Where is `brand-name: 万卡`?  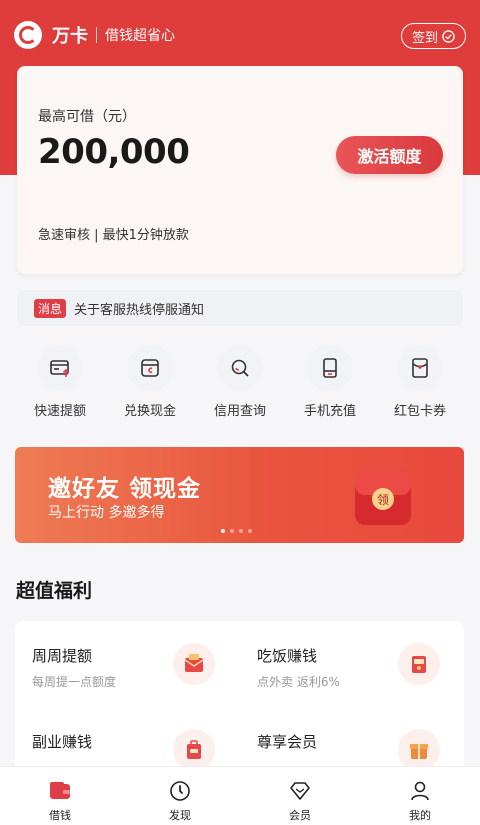
brand-name: 万卡 is located at coordinates (70, 36).